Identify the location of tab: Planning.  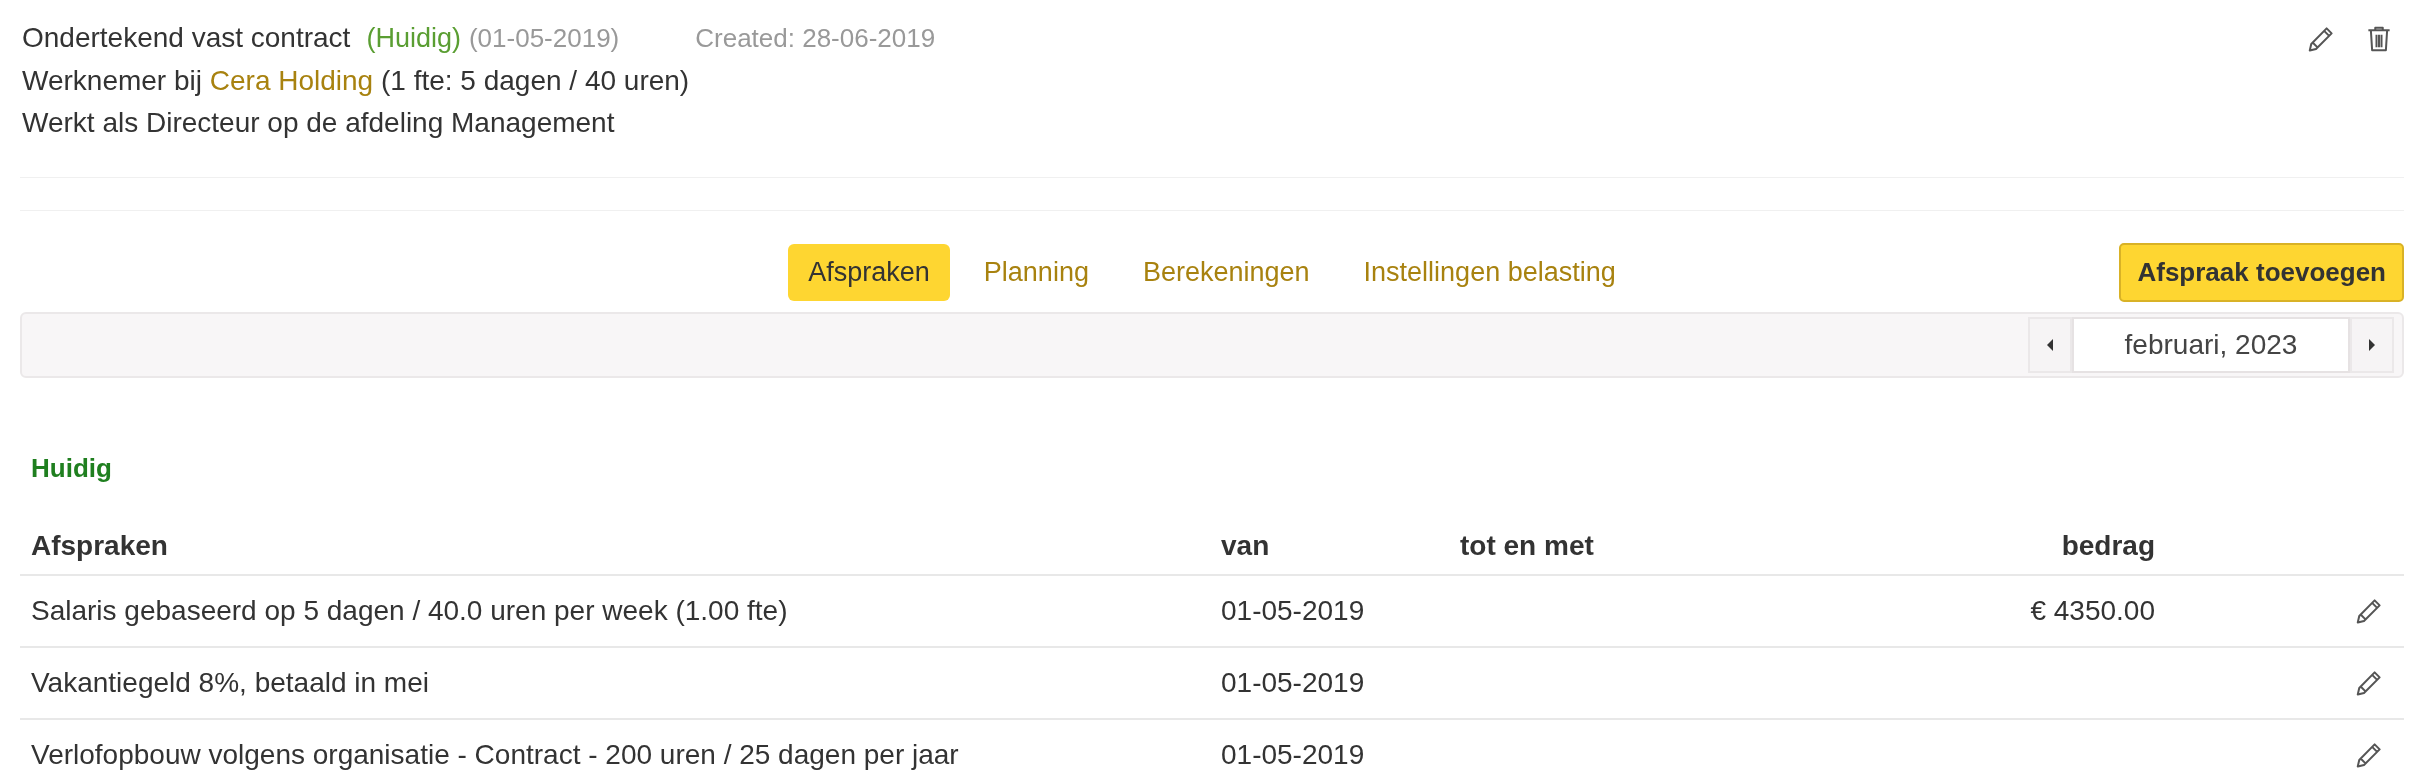
(1036, 272).